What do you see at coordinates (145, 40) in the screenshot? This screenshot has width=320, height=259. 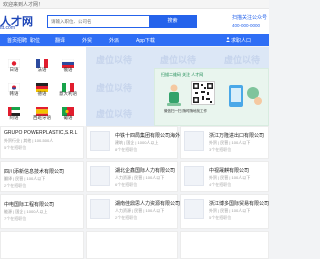 I see `nav-item-app: App下载` at bounding box center [145, 40].